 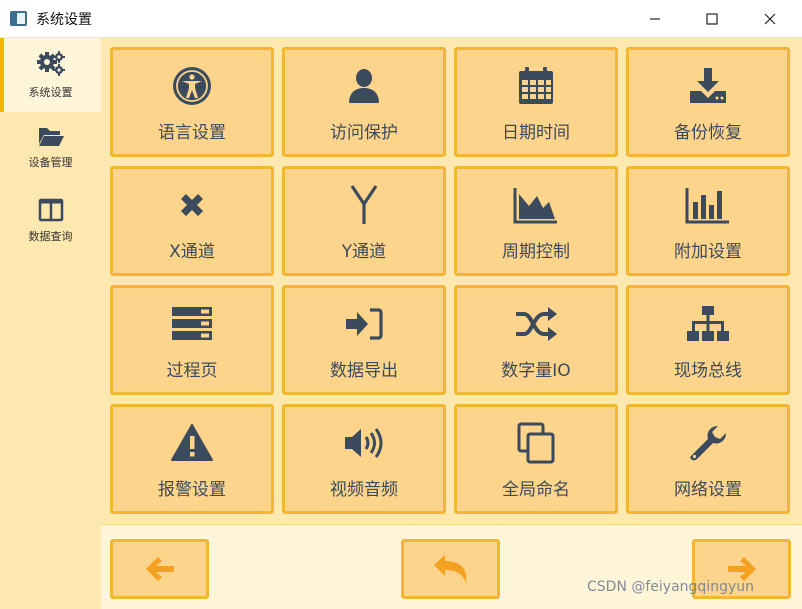 I want to click on minimize-icon, so click(x=655, y=19).